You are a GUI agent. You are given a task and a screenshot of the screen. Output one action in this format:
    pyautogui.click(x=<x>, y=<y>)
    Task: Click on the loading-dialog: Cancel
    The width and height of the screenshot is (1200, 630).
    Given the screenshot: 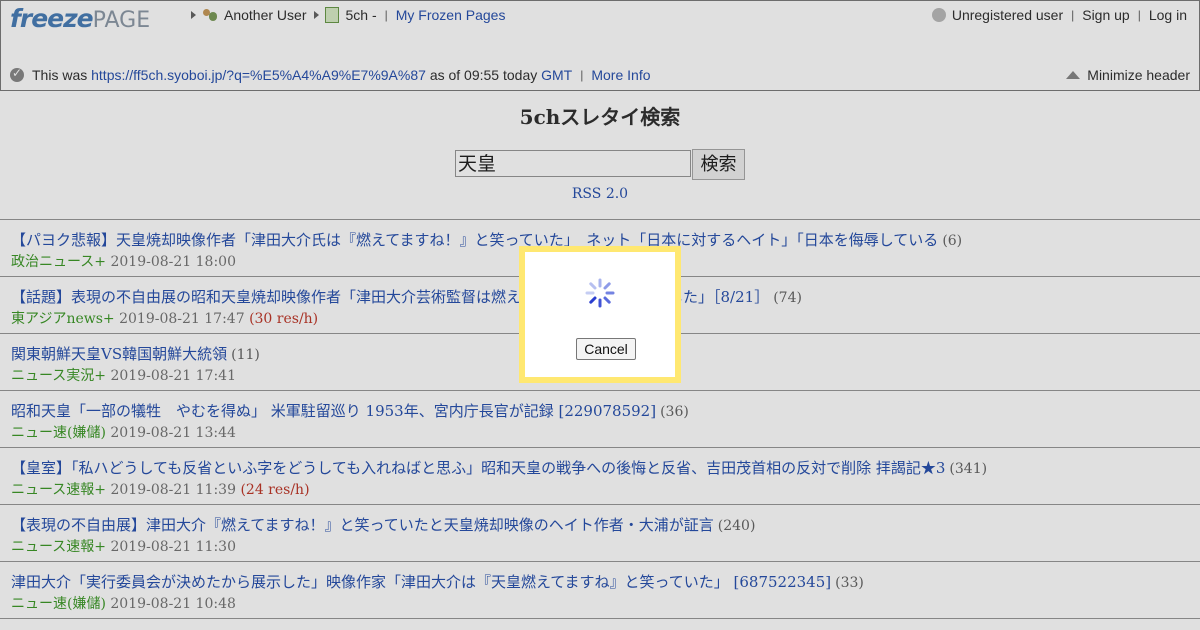 What is the action you would take?
    pyautogui.click(x=600, y=314)
    